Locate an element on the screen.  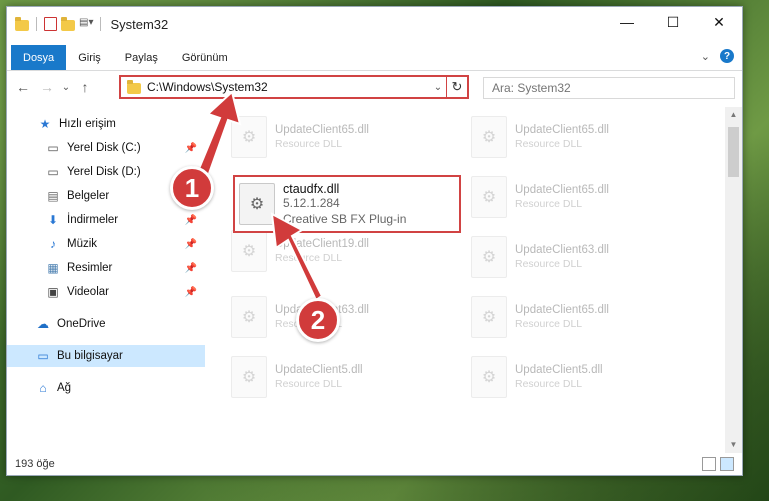
help-icon: ? is located at coordinates (727, 56).